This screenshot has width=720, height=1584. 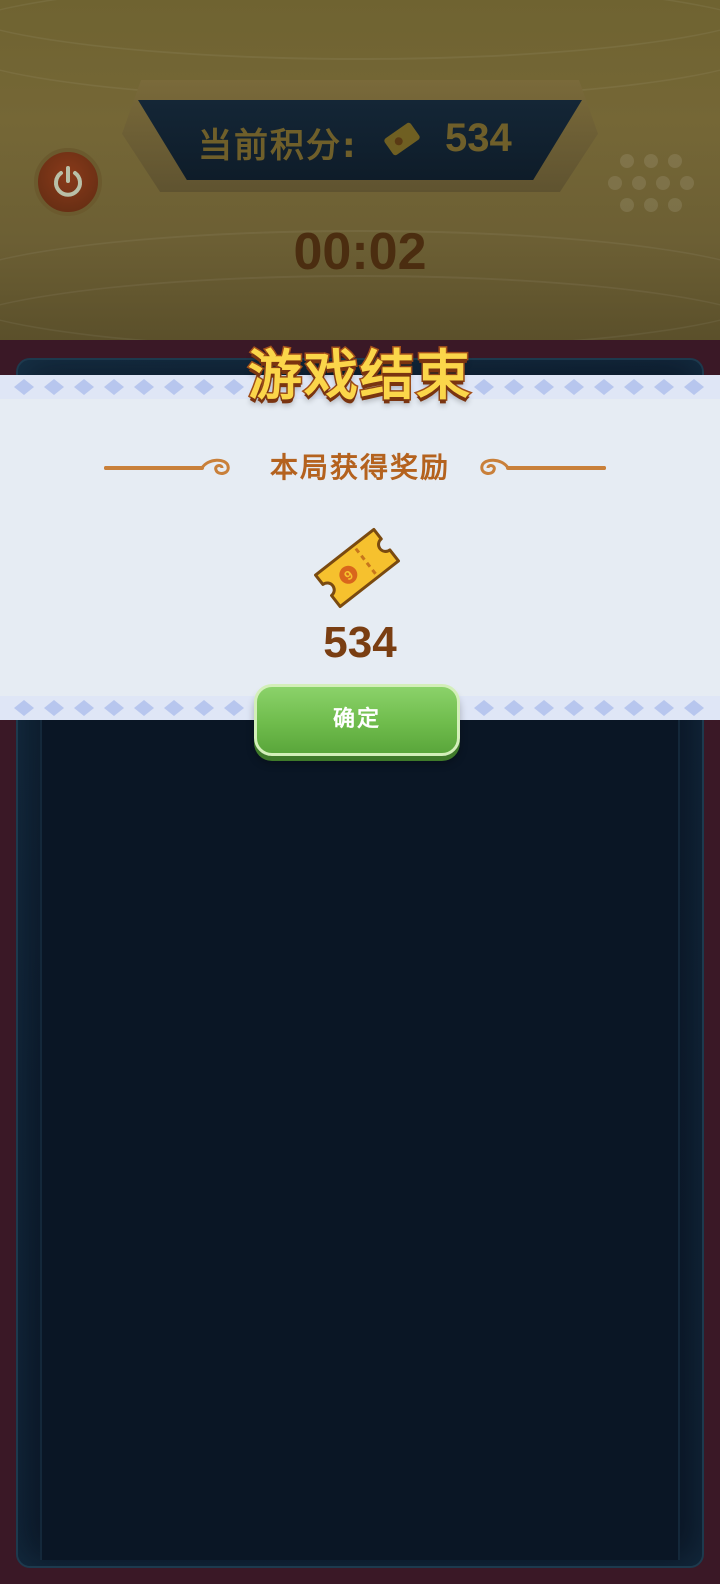 What do you see at coordinates (357, 568) in the screenshot?
I see `ticket-icon: 9` at bounding box center [357, 568].